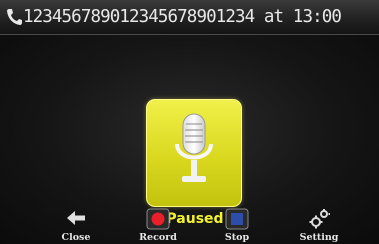  What do you see at coordinates (182, 17) in the screenshot?
I see `call-info-text: 12345678901234567890​1234 at 13:00` at bounding box center [182, 17].